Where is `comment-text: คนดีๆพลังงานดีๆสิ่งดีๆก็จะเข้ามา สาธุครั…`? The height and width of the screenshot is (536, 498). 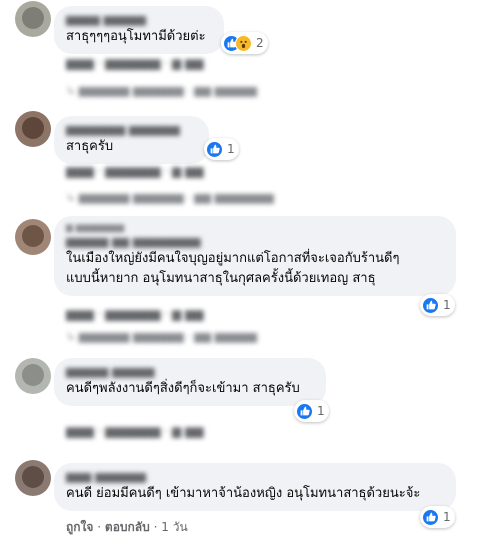
comment-text: คนดีๆพลังงานดีๆสิ่งดีๆก็จะเข้ามา สาธุครั… is located at coordinates (183, 388).